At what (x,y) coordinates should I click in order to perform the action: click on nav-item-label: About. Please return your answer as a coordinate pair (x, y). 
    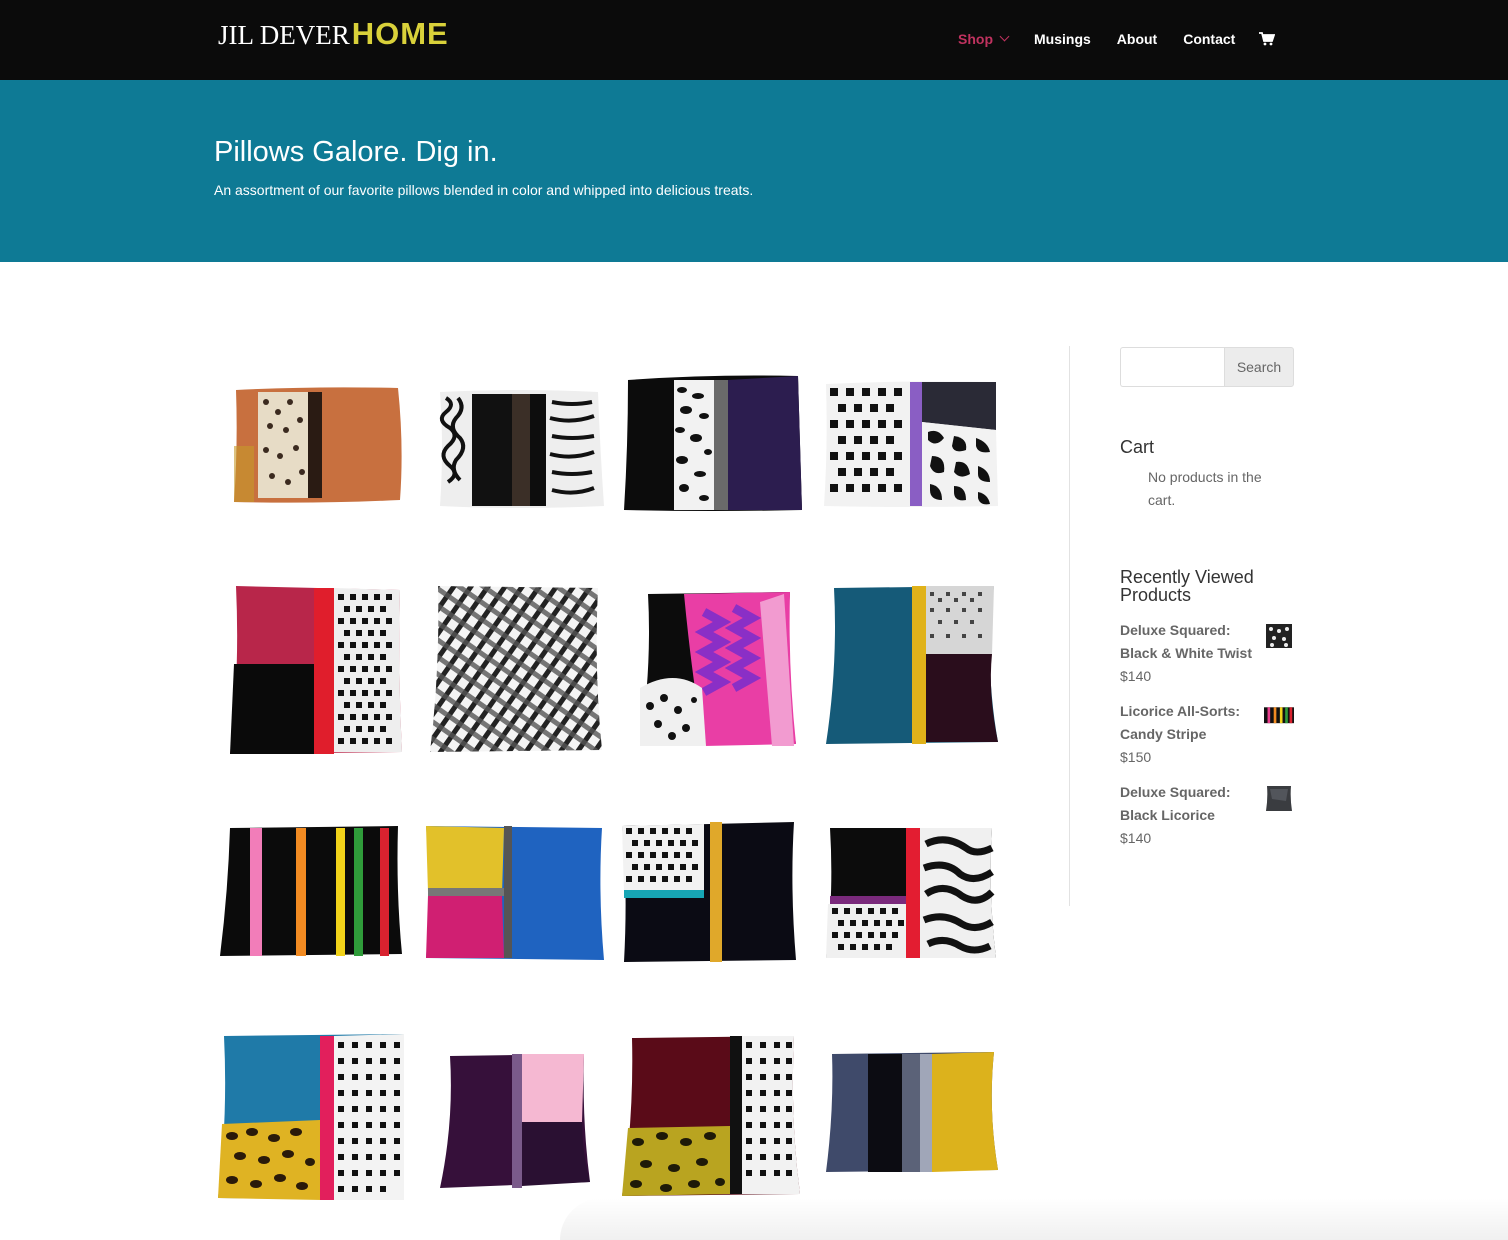
    Looking at the image, I should click on (1137, 39).